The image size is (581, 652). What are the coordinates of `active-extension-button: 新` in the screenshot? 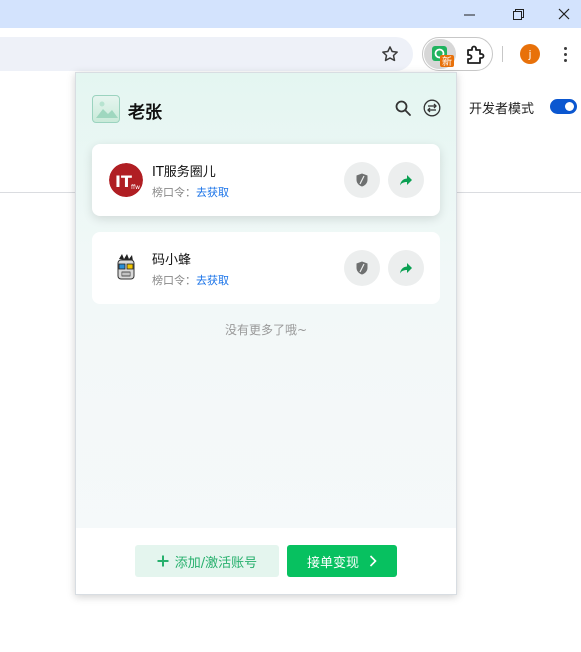 It's located at (440, 54).